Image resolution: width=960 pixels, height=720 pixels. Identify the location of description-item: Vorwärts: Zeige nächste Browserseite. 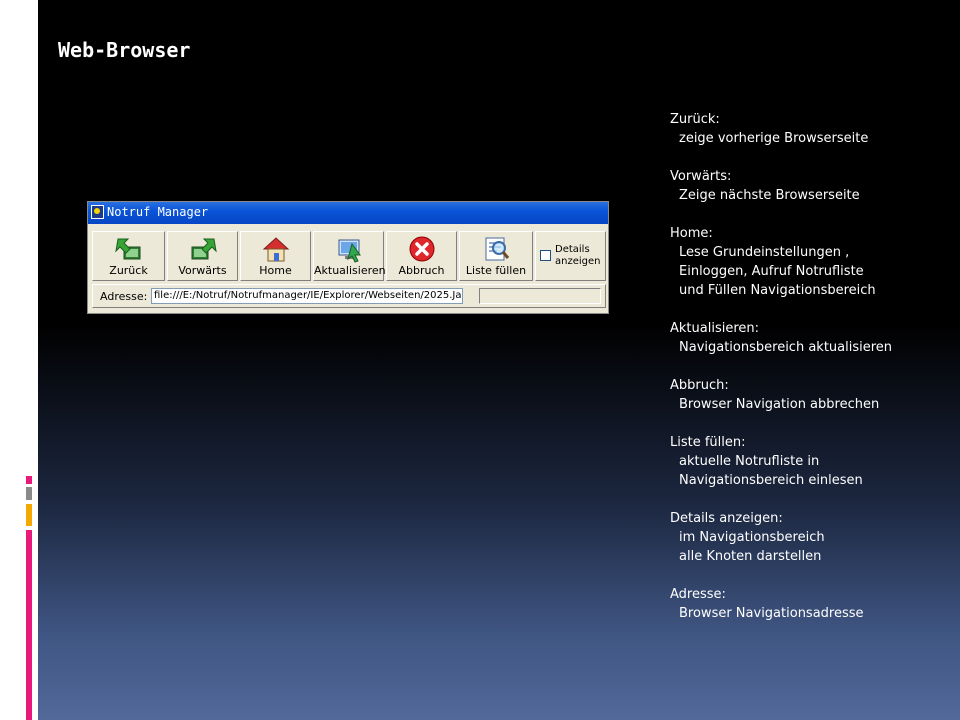
(812, 186).